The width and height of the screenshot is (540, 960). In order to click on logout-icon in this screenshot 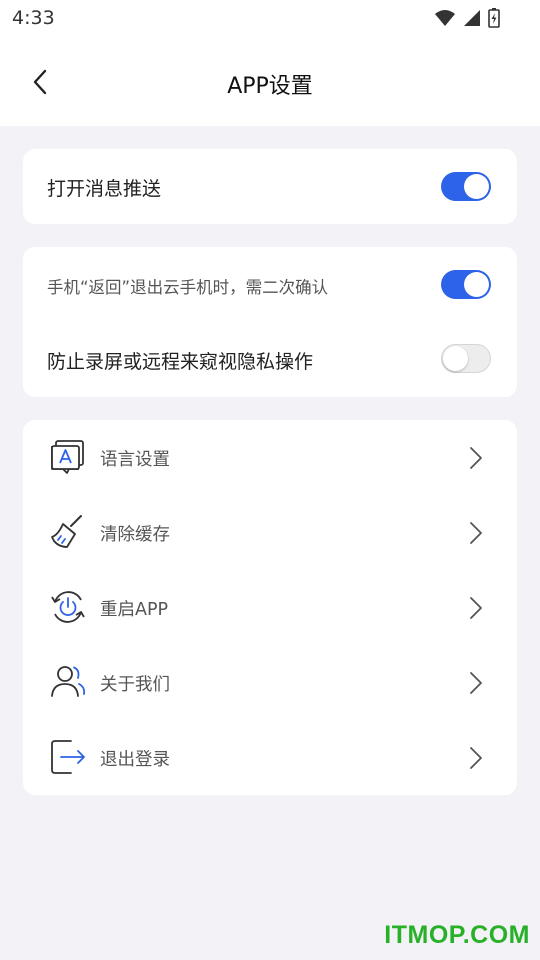, I will do `click(68, 757)`.